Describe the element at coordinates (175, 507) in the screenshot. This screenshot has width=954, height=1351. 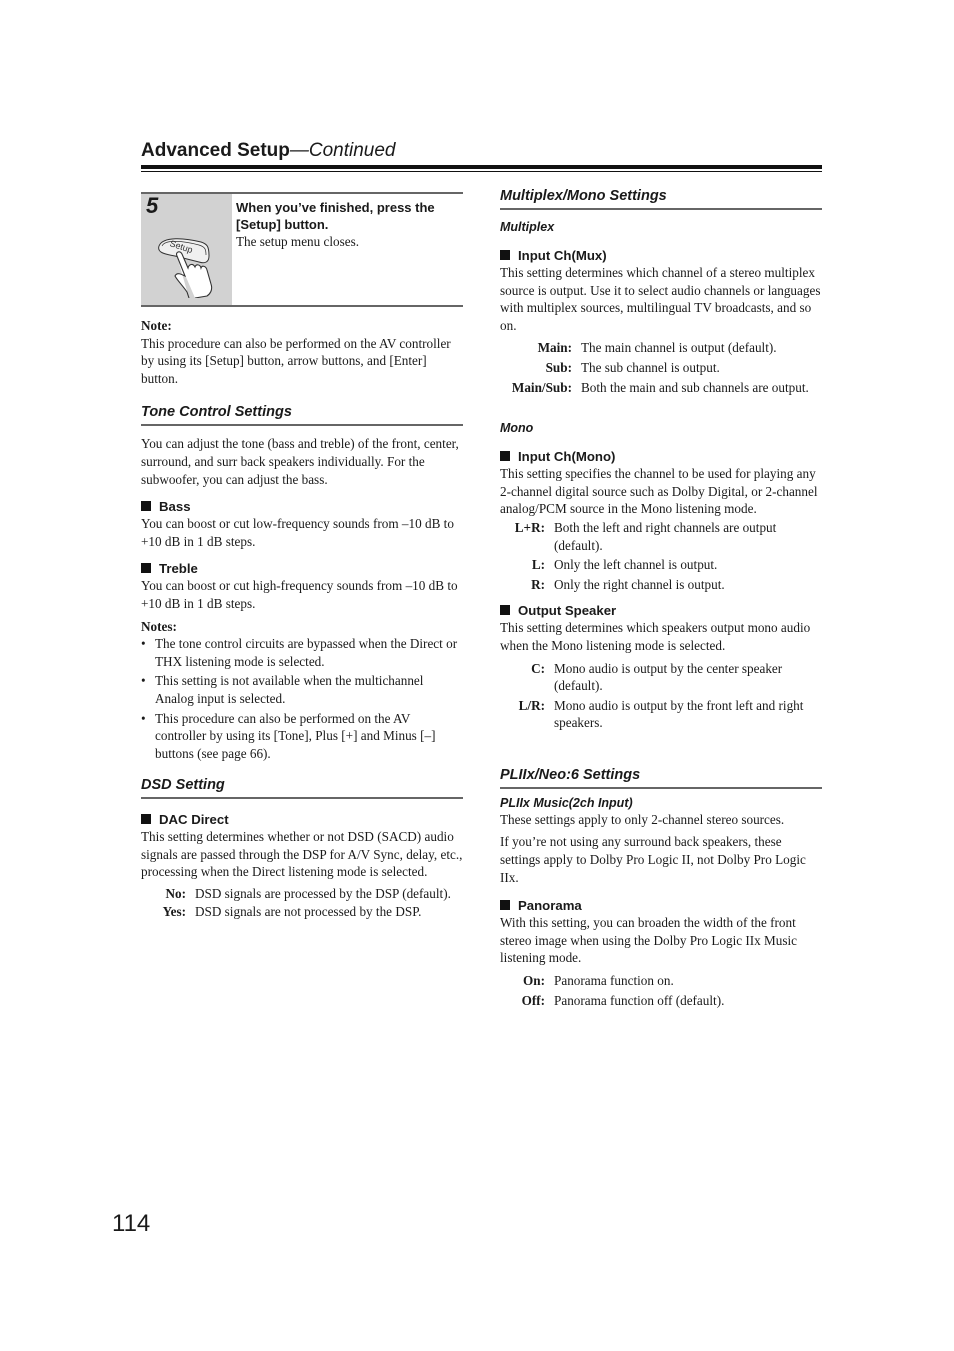
I see `bass-heading-text: Bass` at that location.